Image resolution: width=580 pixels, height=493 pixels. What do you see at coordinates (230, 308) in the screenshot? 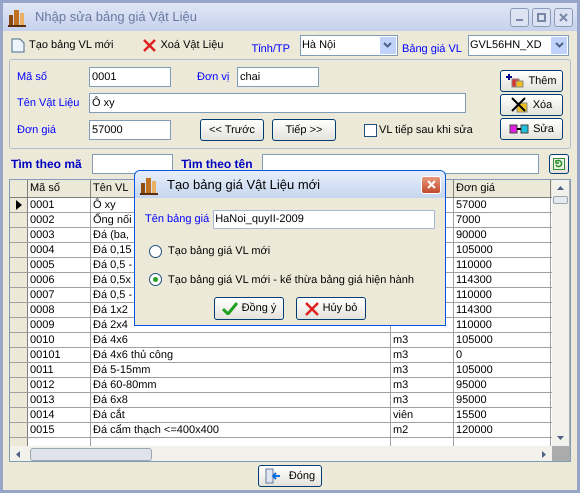
I see `check-icon` at bounding box center [230, 308].